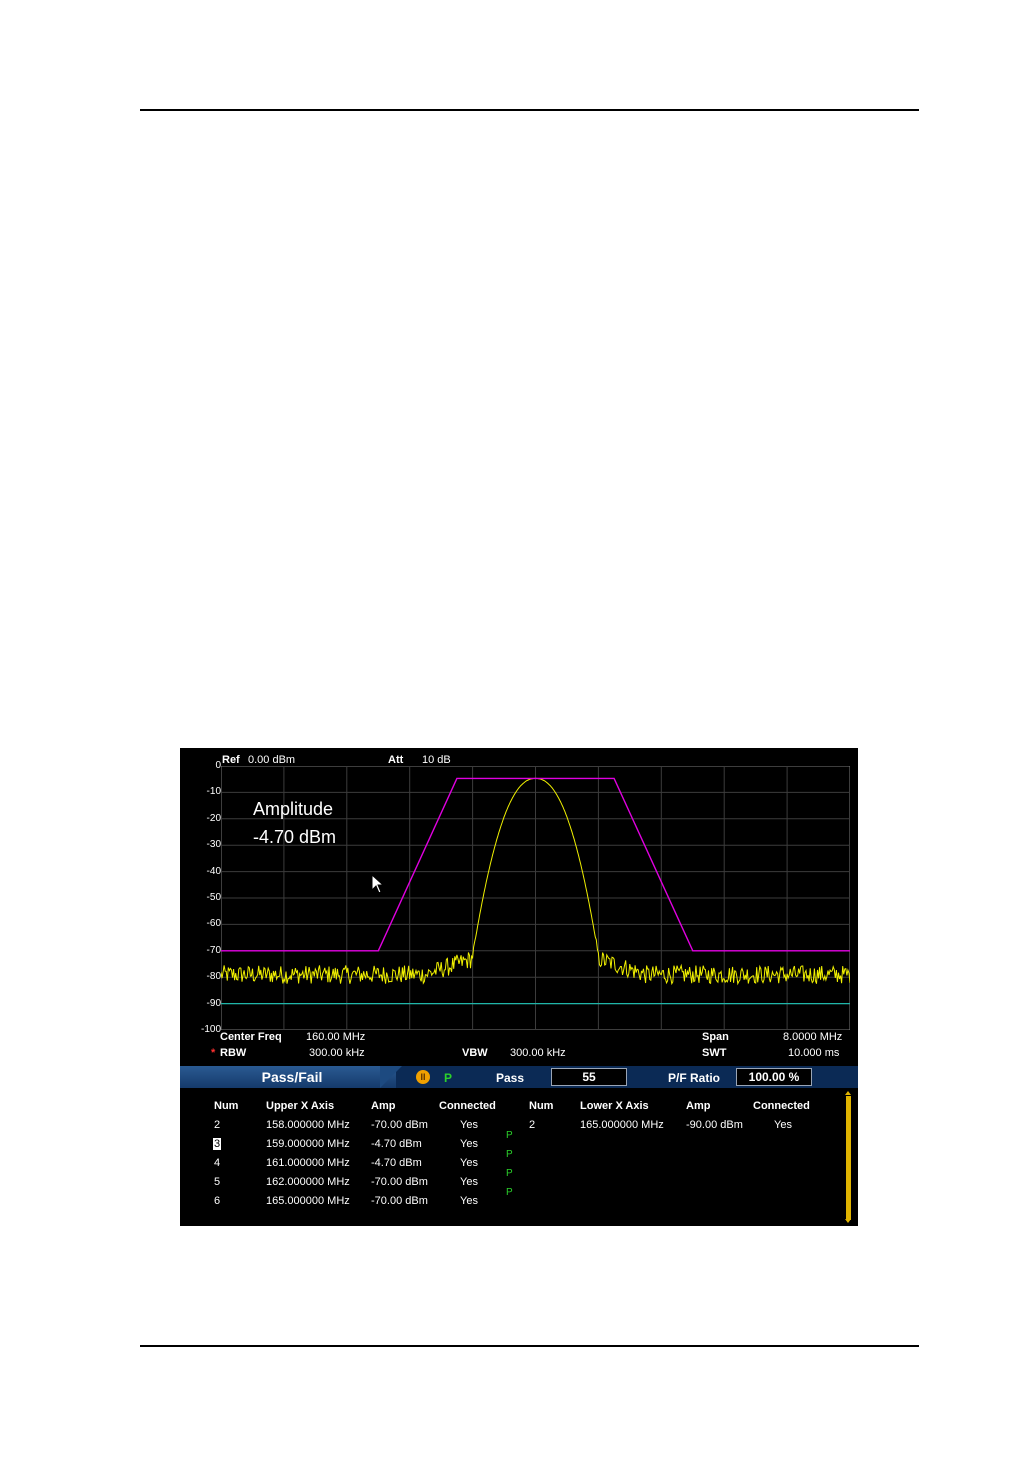 This screenshot has width=1033, height=1458. What do you see at coordinates (217, 1201) in the screenshot?
I see `upper-num: 6` at bounding box center [217, 1201].